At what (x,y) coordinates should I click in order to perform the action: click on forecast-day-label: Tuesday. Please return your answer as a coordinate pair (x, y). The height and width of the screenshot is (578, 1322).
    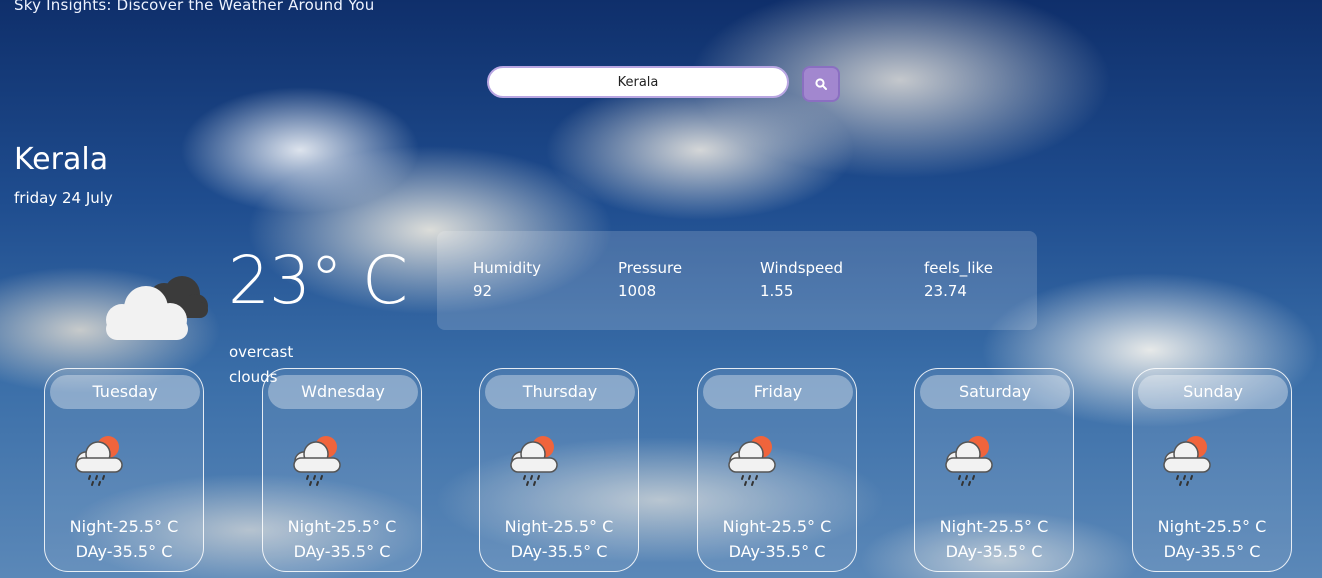
    Looking at the image, I should click on (125, 392).